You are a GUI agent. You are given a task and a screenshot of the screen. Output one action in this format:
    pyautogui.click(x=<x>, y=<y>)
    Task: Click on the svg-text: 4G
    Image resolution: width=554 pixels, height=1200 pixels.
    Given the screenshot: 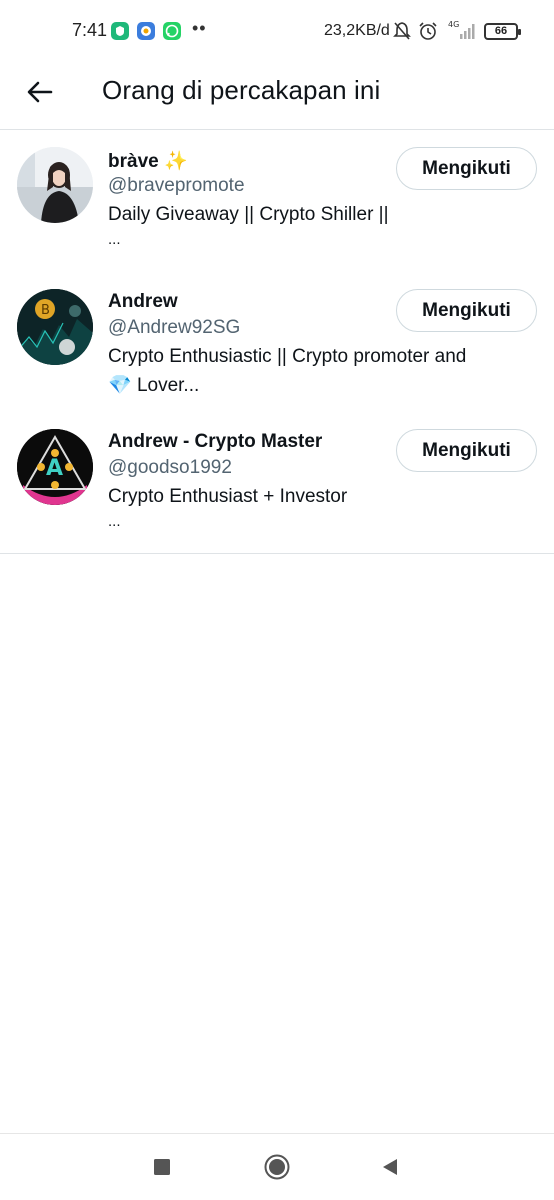 What is the action you would take?
    pyautogui.click(x=453, y=24)
    